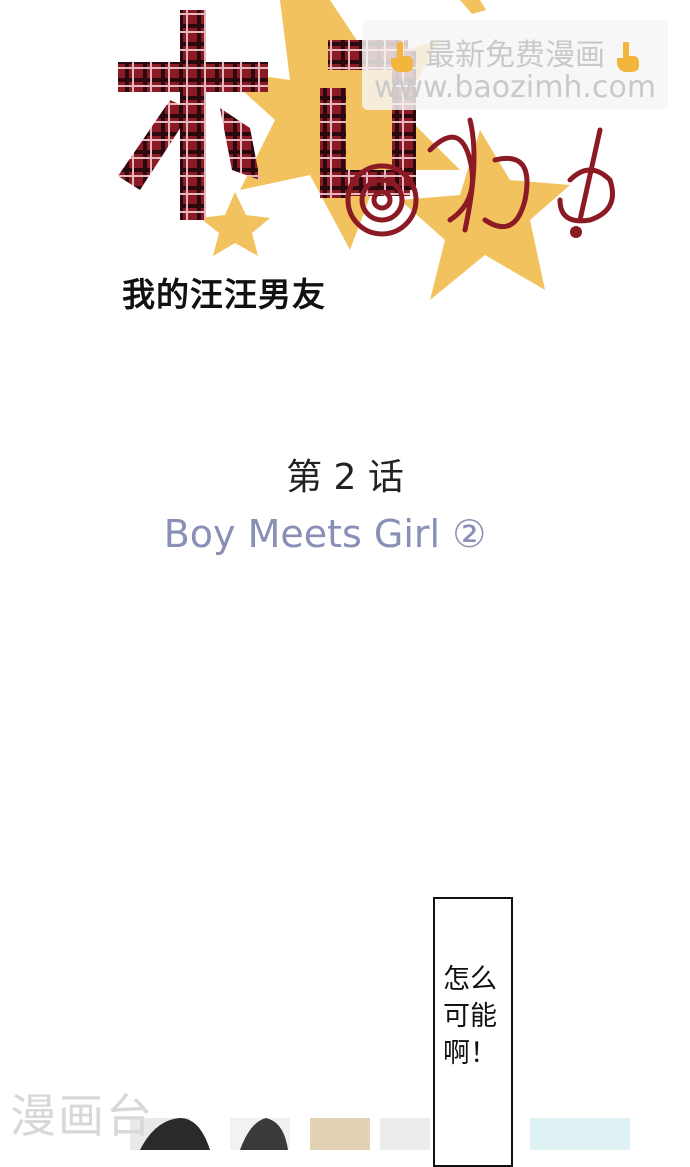 The height and width of the screenshot is (1167, 690). I want to click on panel-art-strip, so click(380, 1134).